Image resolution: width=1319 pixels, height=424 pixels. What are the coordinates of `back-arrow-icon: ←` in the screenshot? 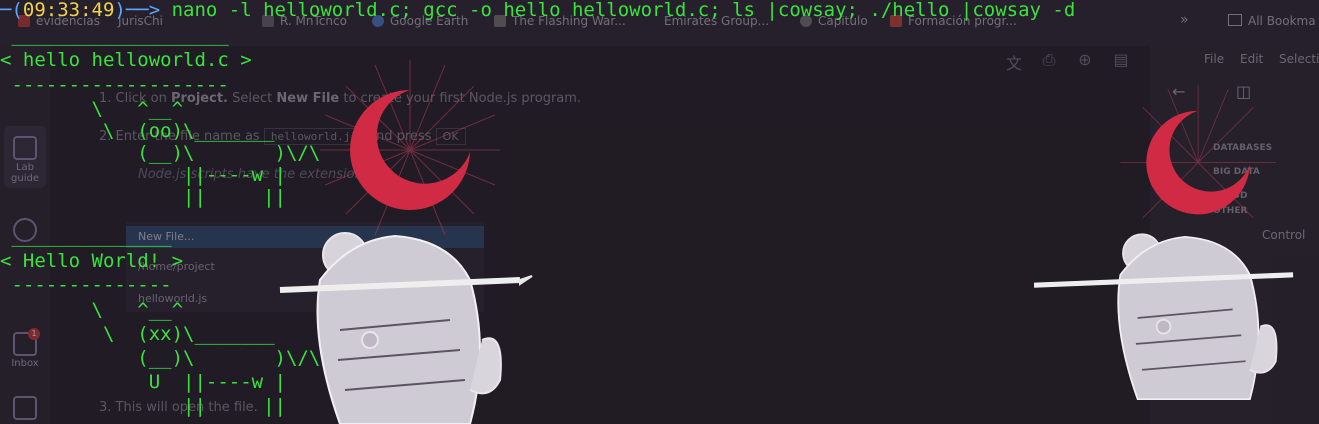 It's located at (1178, 91).